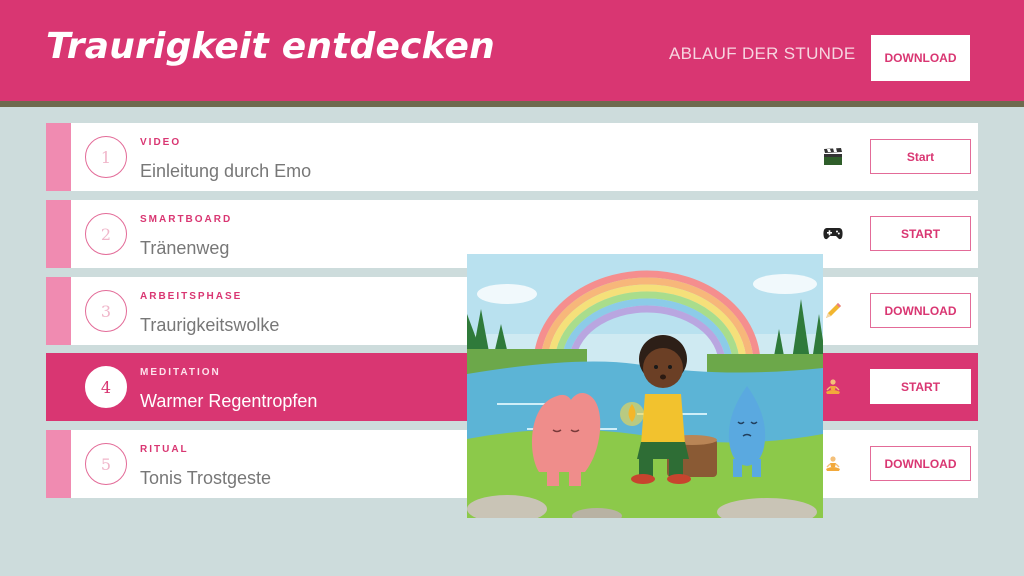  I want to click on gamepad-icon, so click(833, 234).